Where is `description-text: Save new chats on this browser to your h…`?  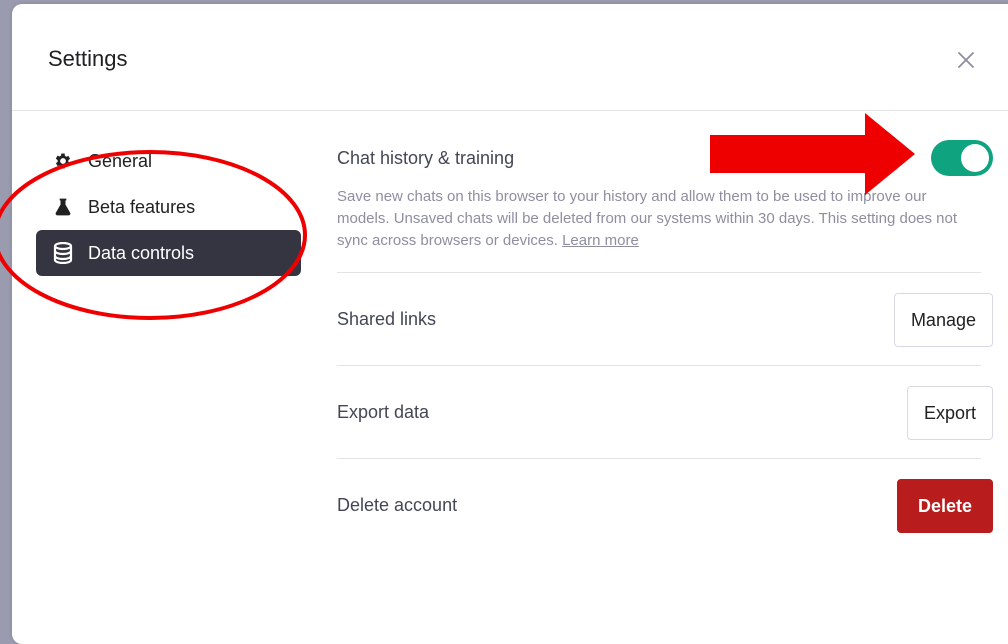 description-text: Save new chats on this browser to your h… is located at coordinates (647, 218).